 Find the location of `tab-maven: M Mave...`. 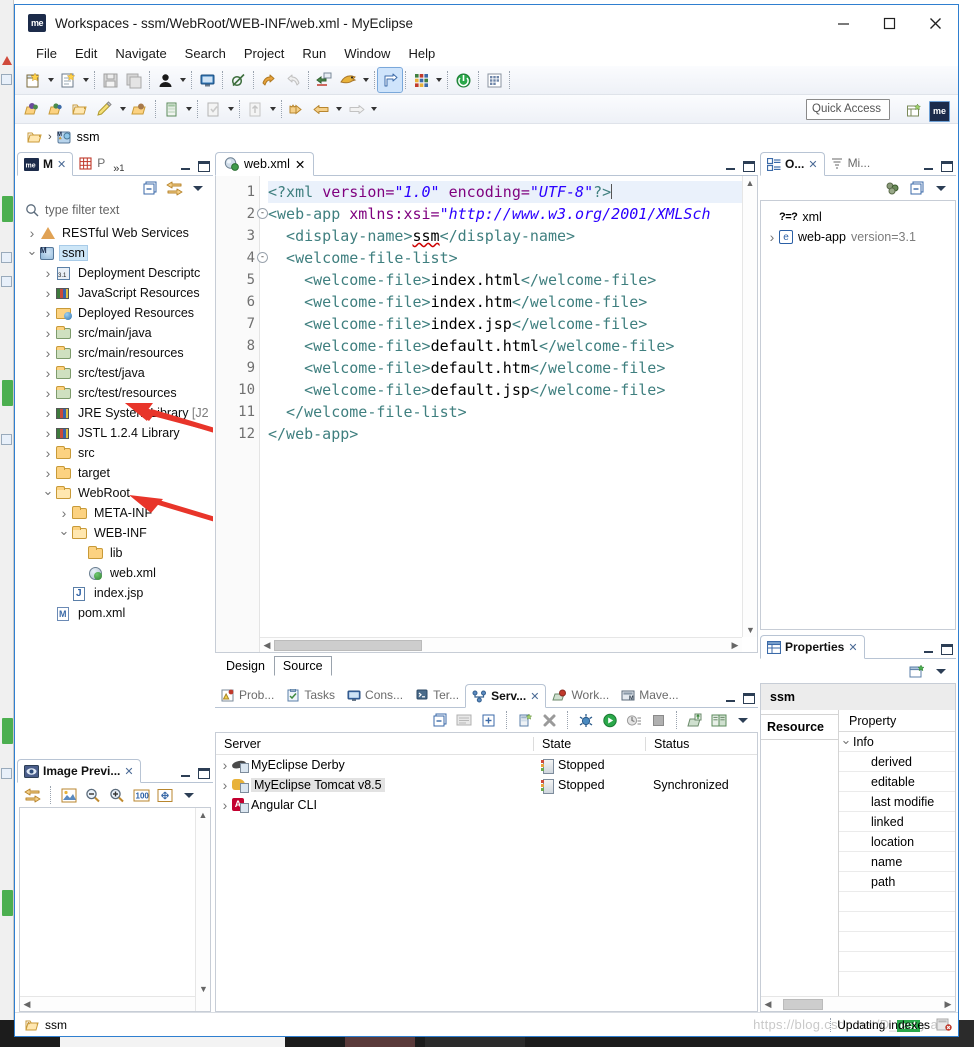

tab-maven: M Mave... is located at coordinates (649, 695).